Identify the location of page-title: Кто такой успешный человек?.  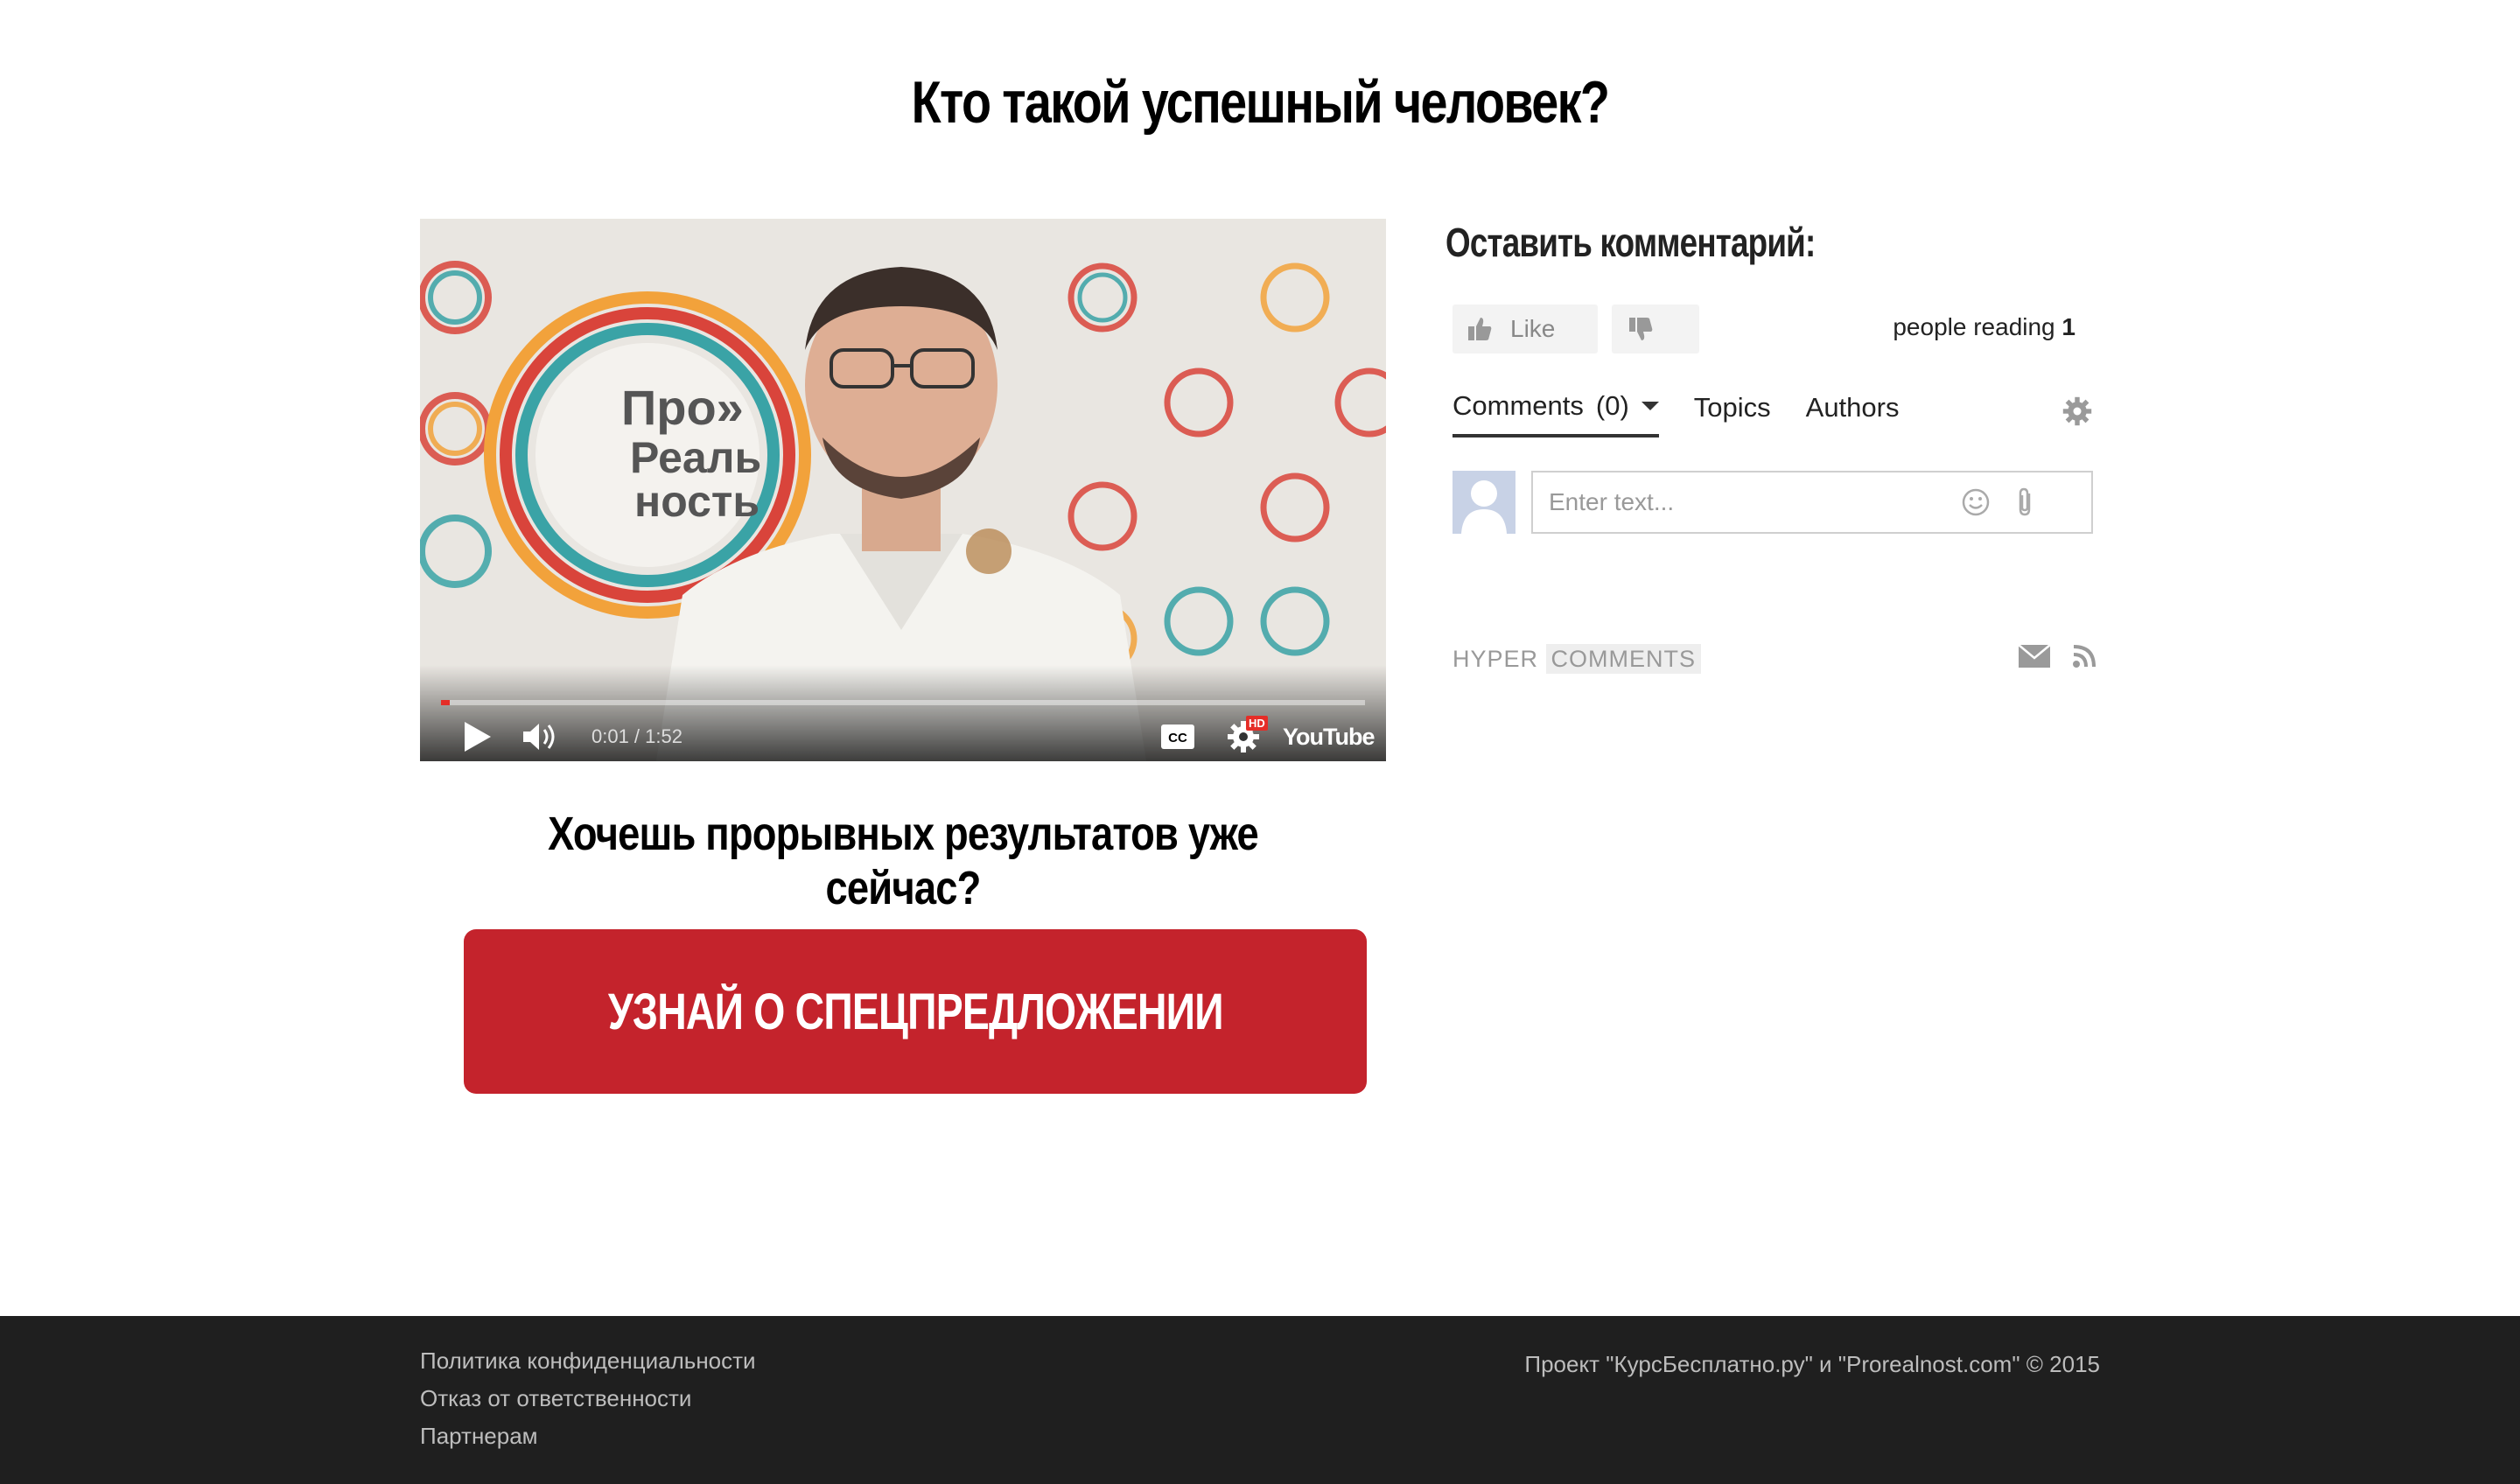
(1260, 102).